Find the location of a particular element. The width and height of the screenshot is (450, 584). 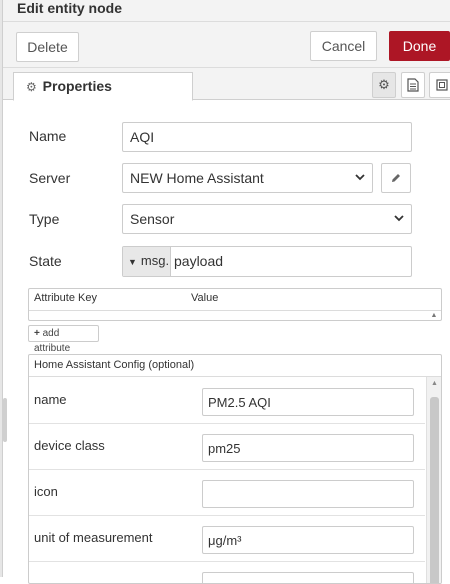

tray-toolbar: Delete Cancel Done is located at coordinates (226, 45).